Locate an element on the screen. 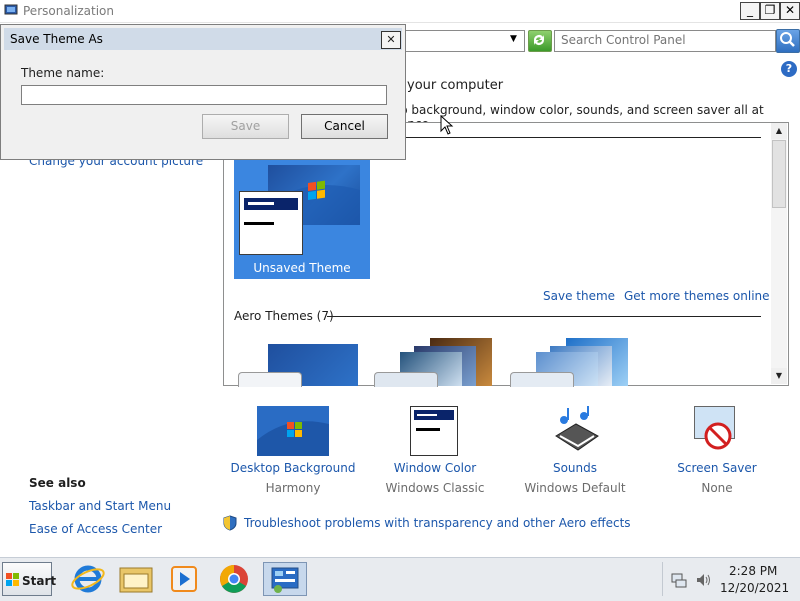  taskbar-internet-explorer is located at coordinates (88, 579).